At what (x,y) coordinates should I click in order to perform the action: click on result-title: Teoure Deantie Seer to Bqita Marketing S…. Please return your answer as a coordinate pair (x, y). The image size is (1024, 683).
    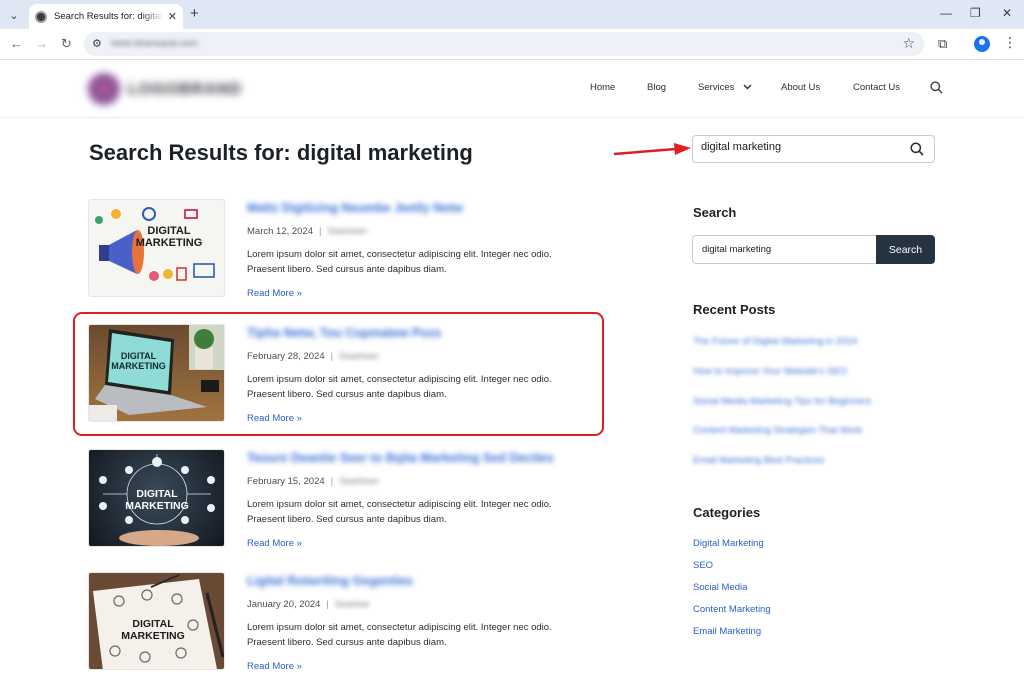
    Looking at the image, I should click on (400, 458).